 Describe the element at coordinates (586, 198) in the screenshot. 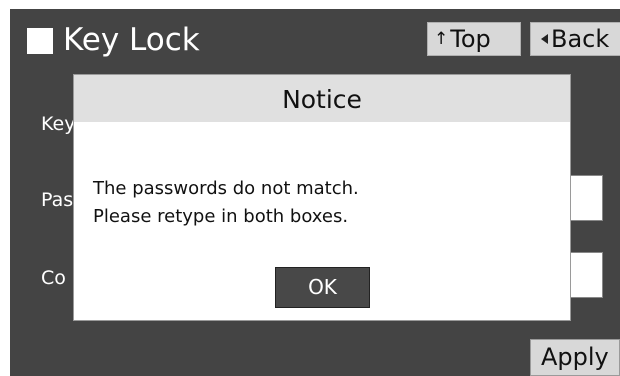

I see `password-input` at that location.